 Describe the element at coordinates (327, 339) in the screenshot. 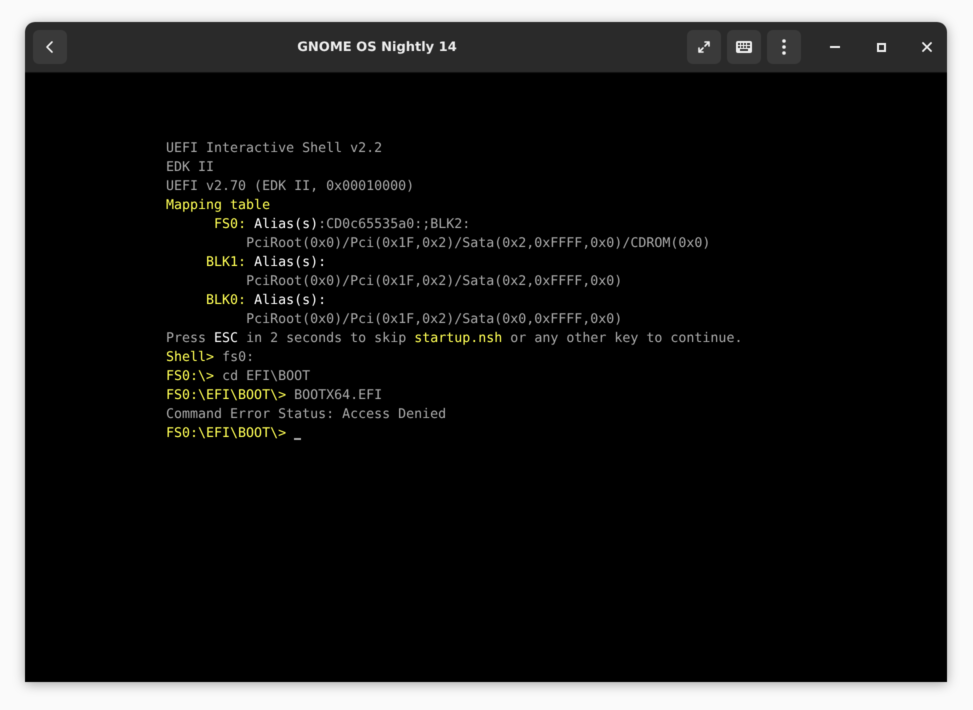

I see `terminal-text: in 2 seconds to skip` at that location.